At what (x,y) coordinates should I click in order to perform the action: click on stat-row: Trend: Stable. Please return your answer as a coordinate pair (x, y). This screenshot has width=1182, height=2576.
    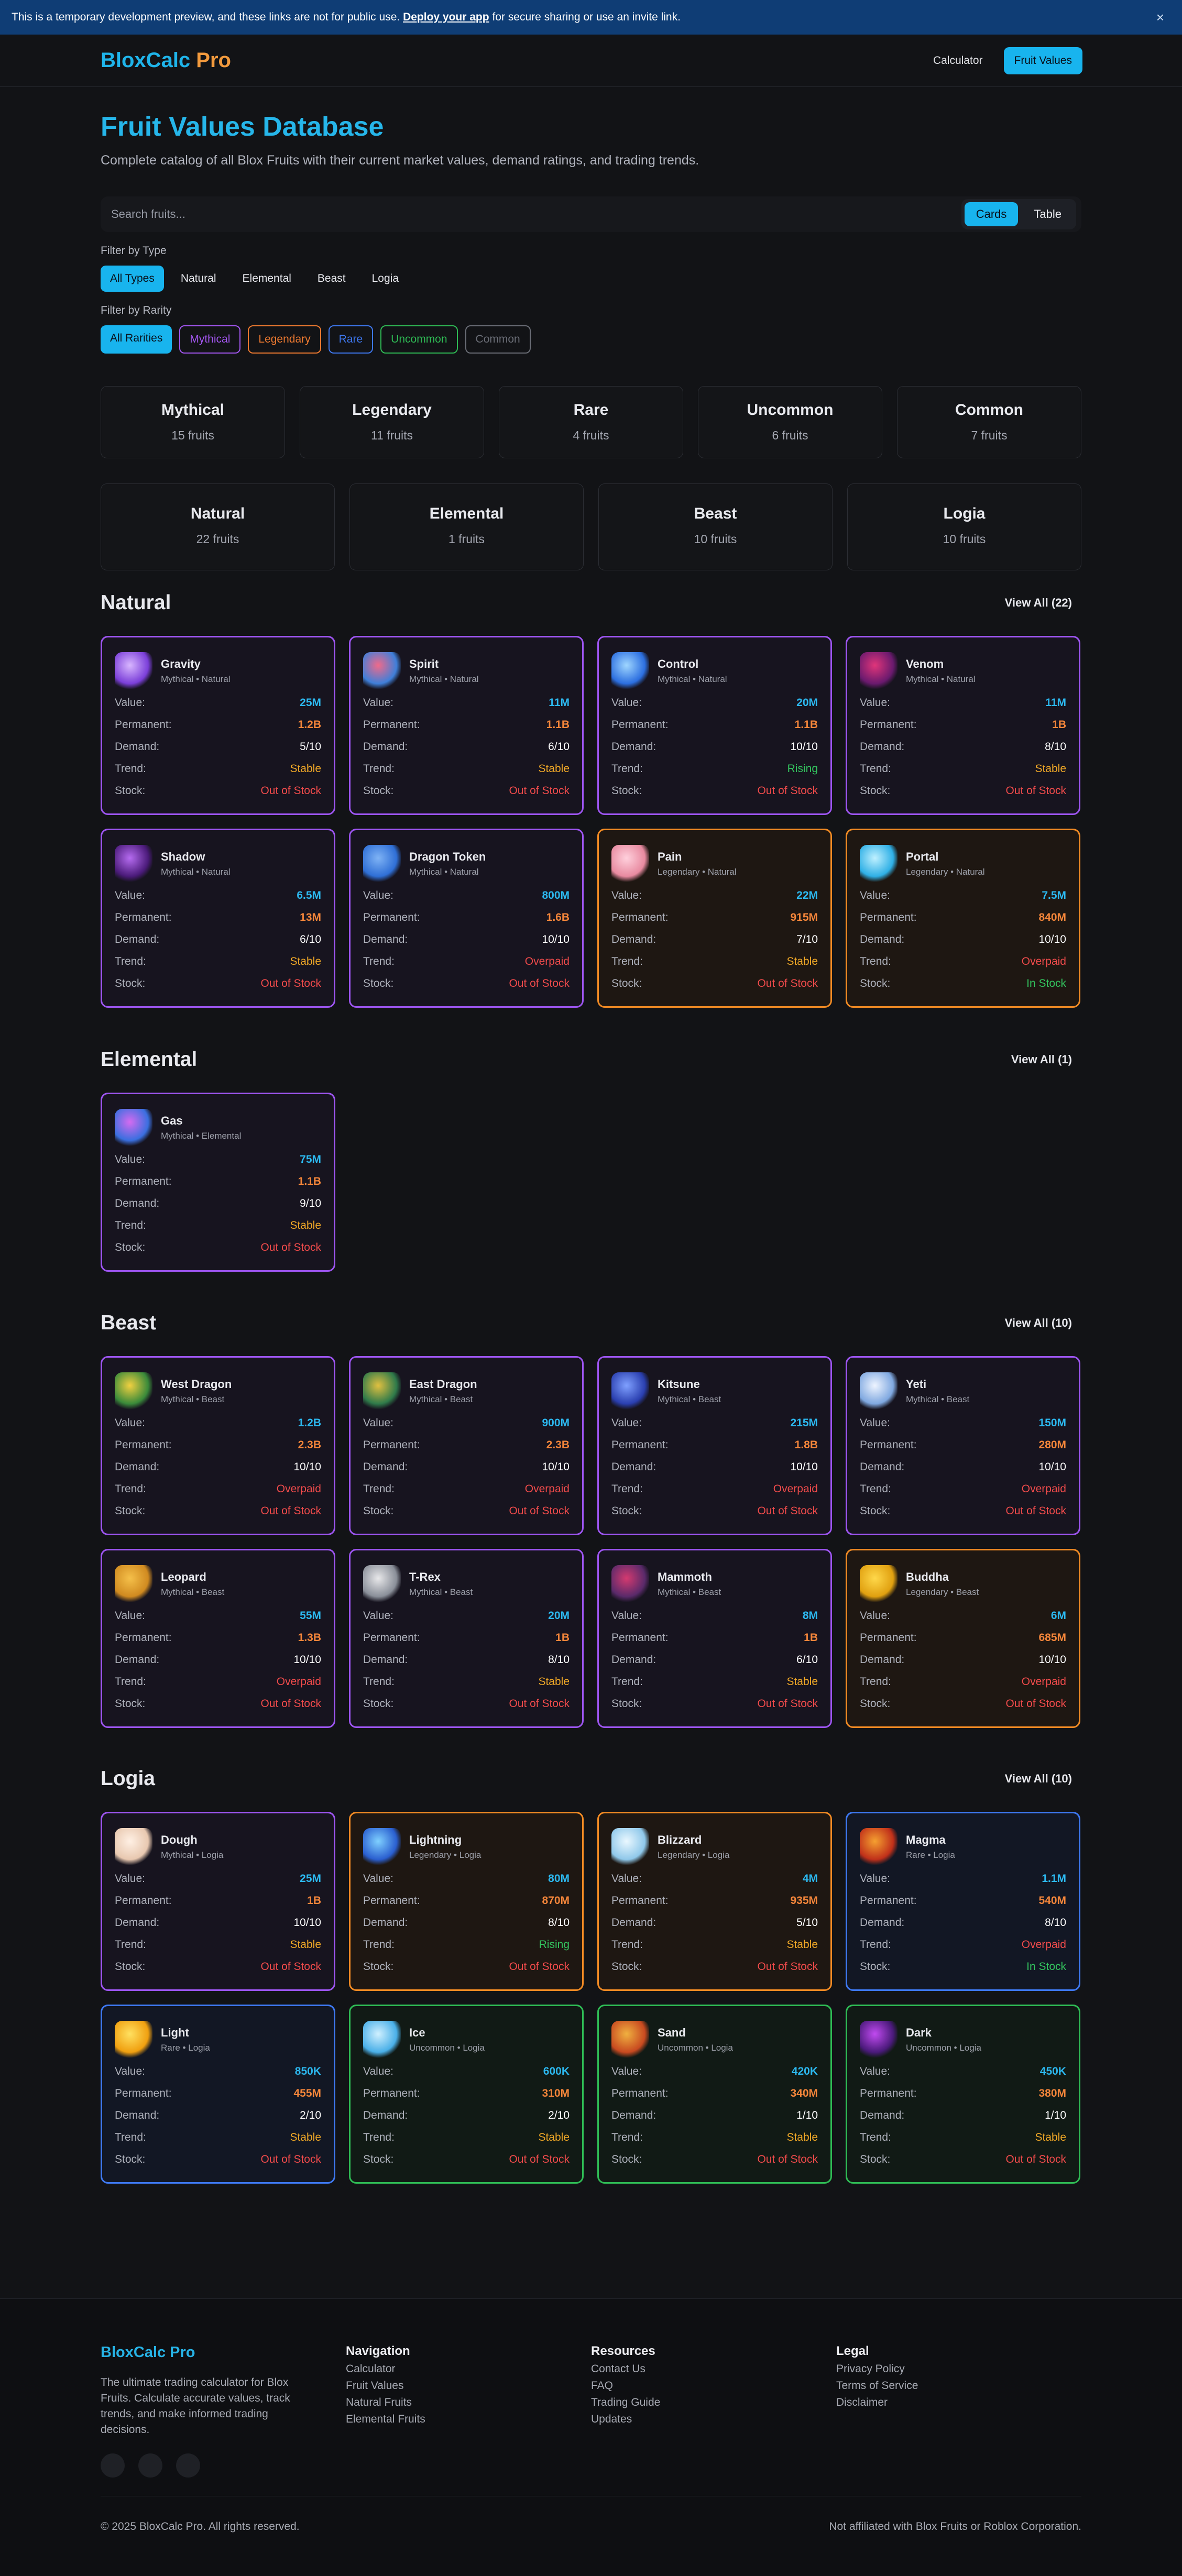
    Looking at the image, I should click on (714, 1682).